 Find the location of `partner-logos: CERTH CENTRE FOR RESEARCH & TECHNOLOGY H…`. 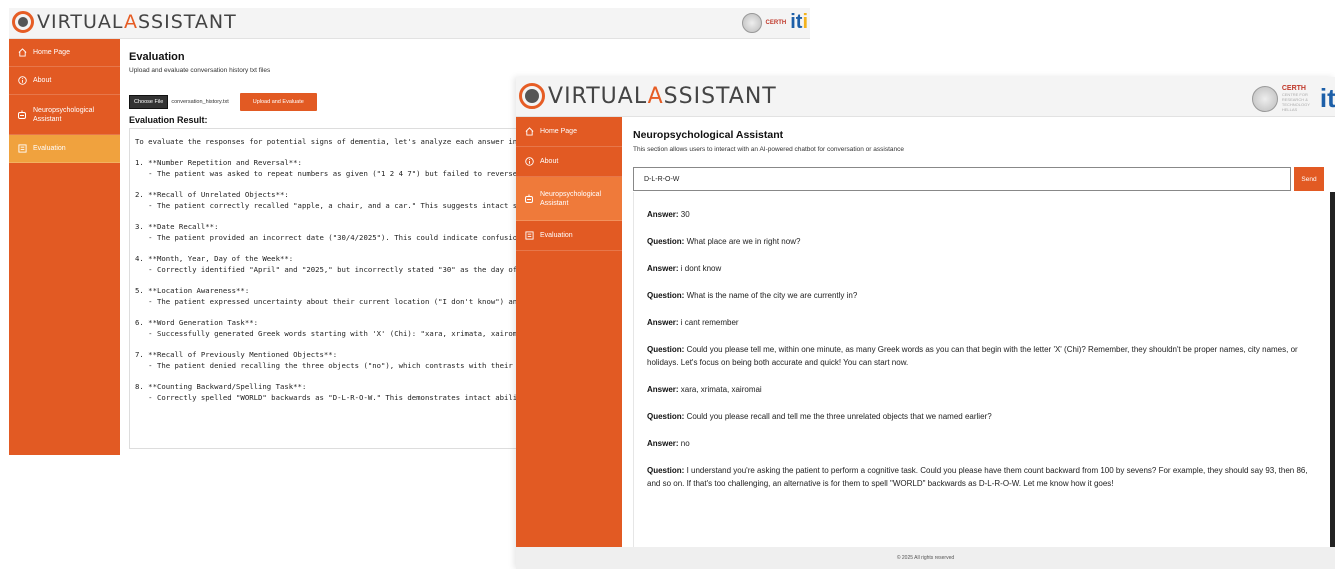

partner-logos: CERTH CENTRE FOR RESEARCH & TECHNOLOGY H… is located at coordinates (1293, 98).